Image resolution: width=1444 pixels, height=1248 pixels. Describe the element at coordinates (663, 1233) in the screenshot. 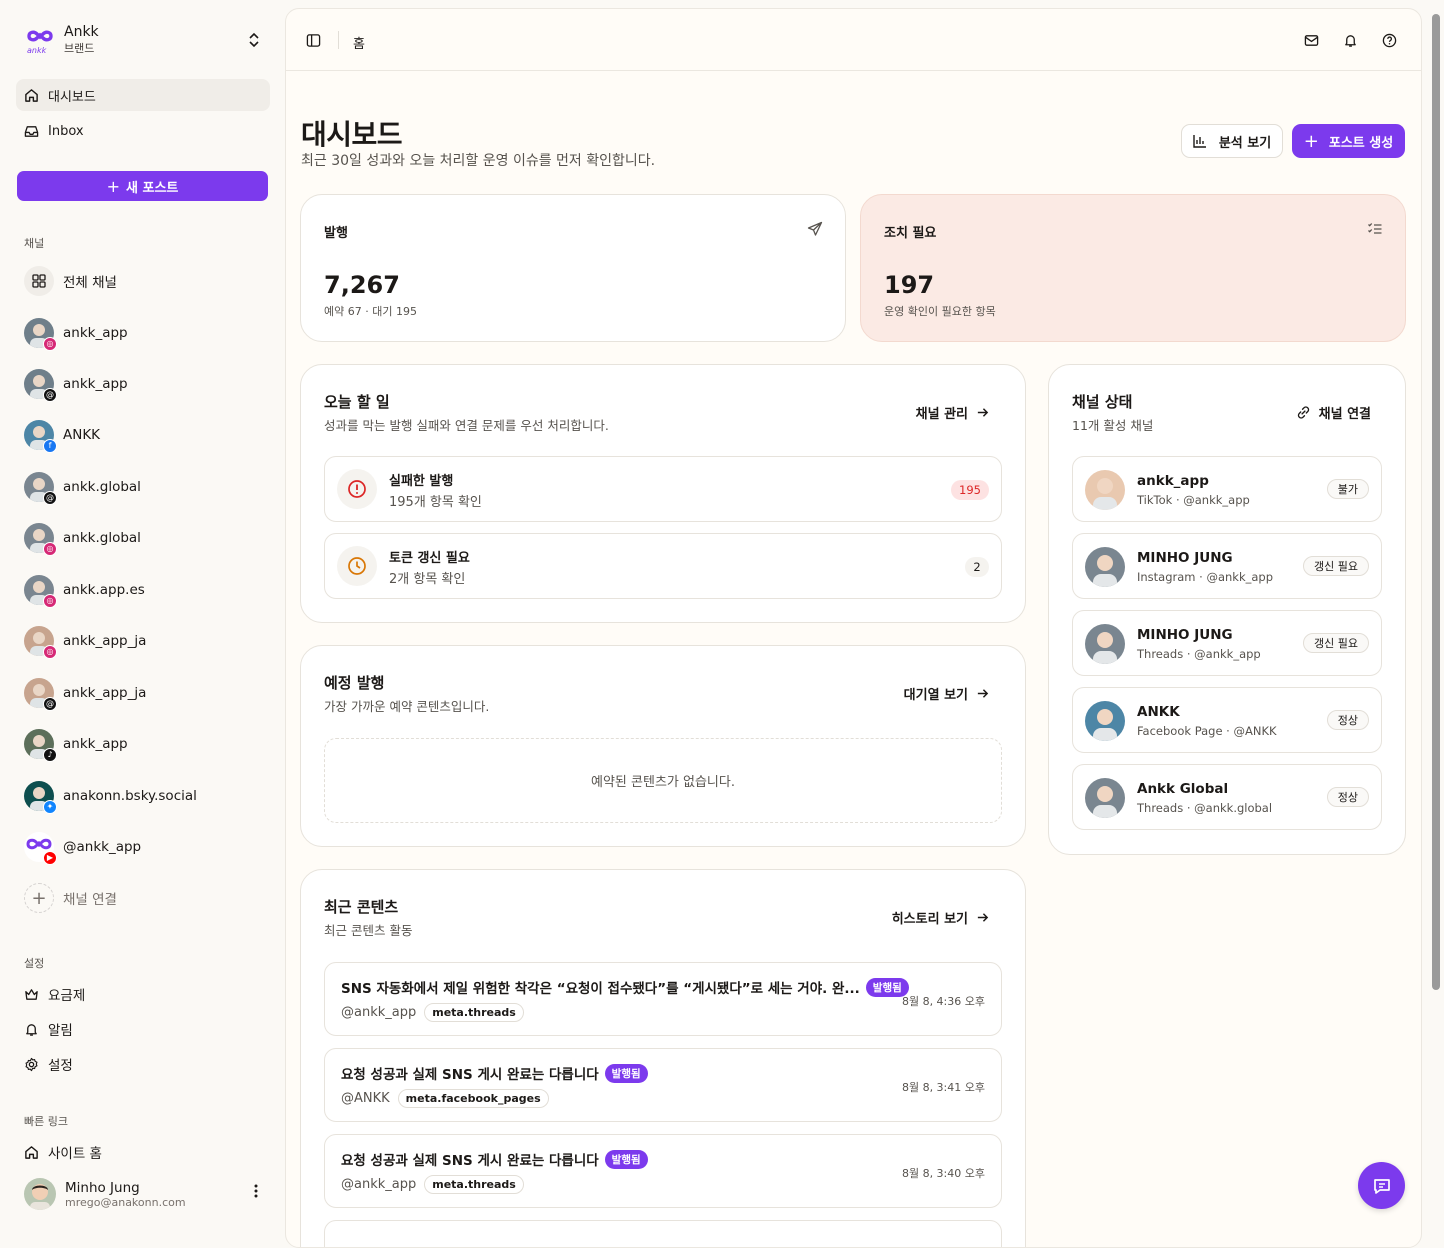

I see `recent-content-item` at that location.